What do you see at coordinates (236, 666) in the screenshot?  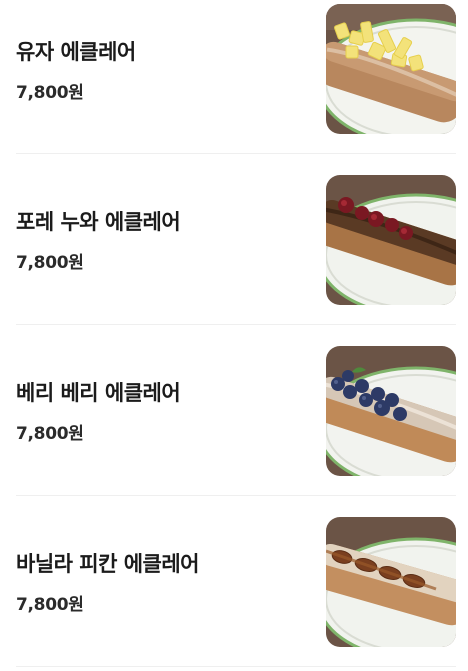 I see `item-divider` at bounding box center [236, 666].